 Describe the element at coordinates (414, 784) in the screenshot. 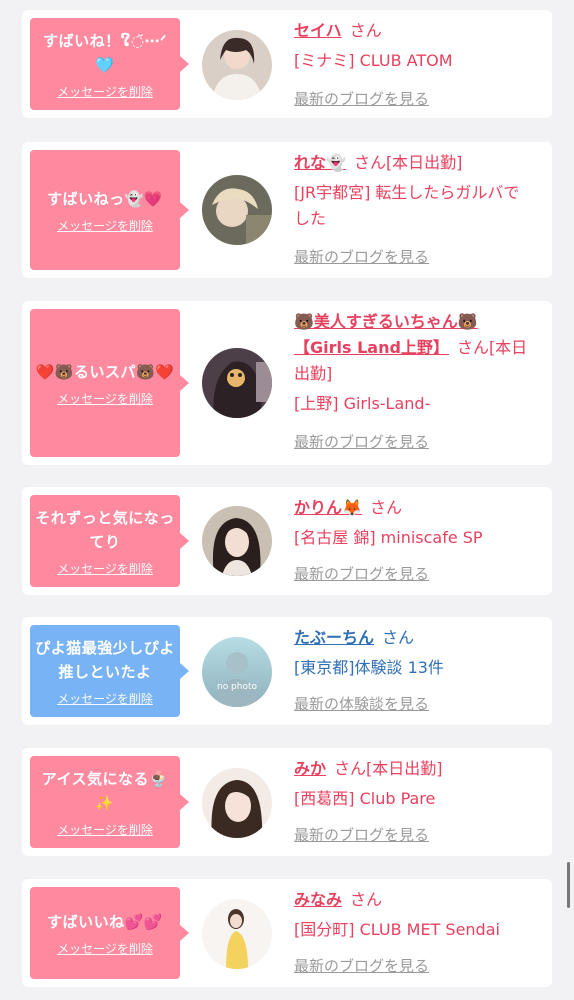

I see `girl-info: みか さん[本日出勤] [西葛西] Club Pare` at that location.